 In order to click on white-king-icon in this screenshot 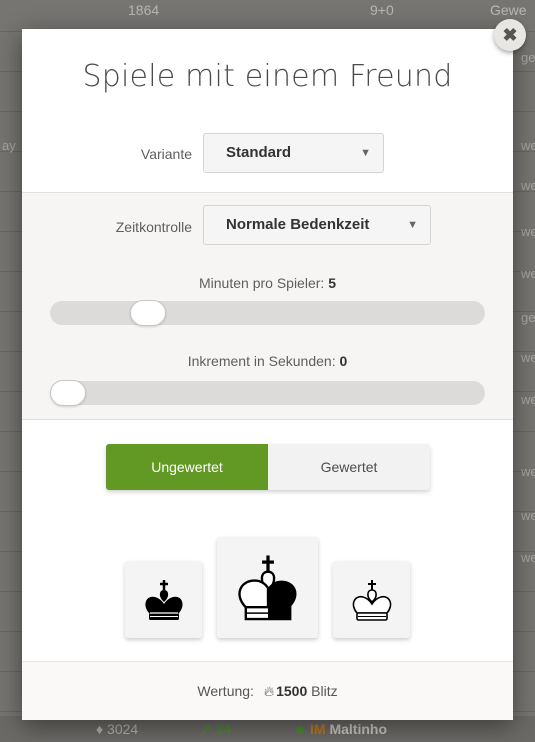, I will do `click(371, 600)`.